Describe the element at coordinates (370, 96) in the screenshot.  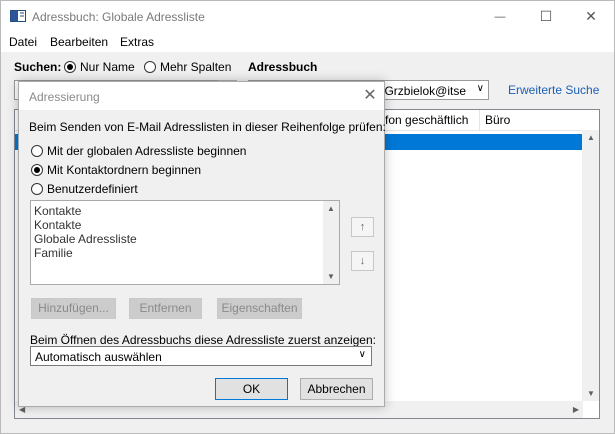
I see `dialog-close-icon: ✕` at that location.